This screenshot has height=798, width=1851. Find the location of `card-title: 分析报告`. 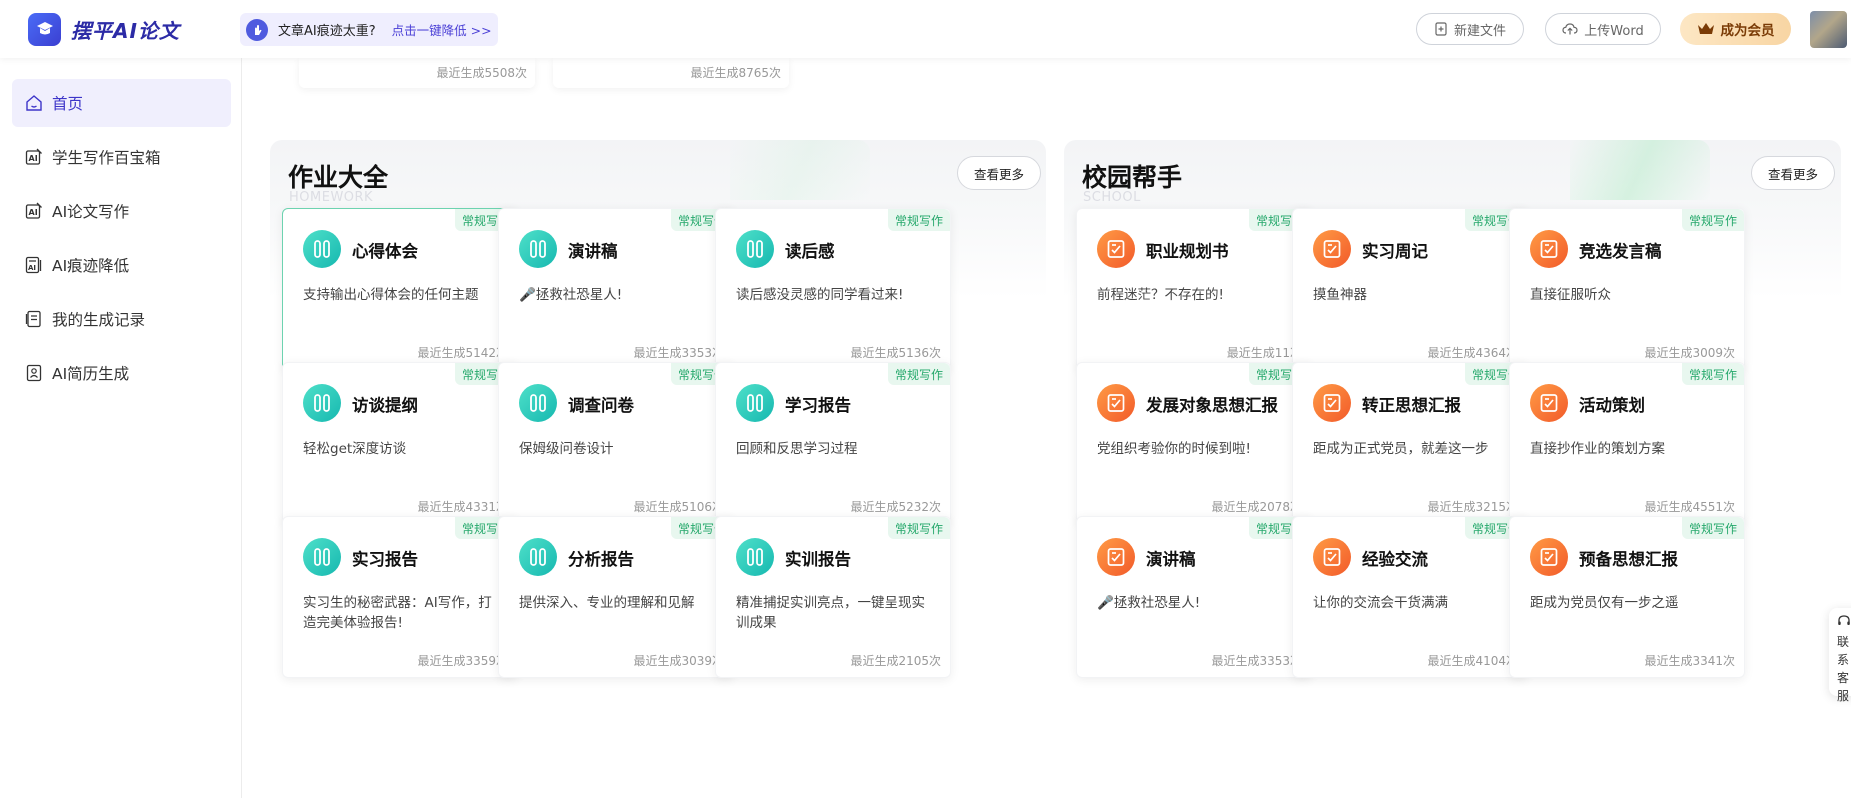

card-title: 分析报告 is located at coordinates (601, 559).